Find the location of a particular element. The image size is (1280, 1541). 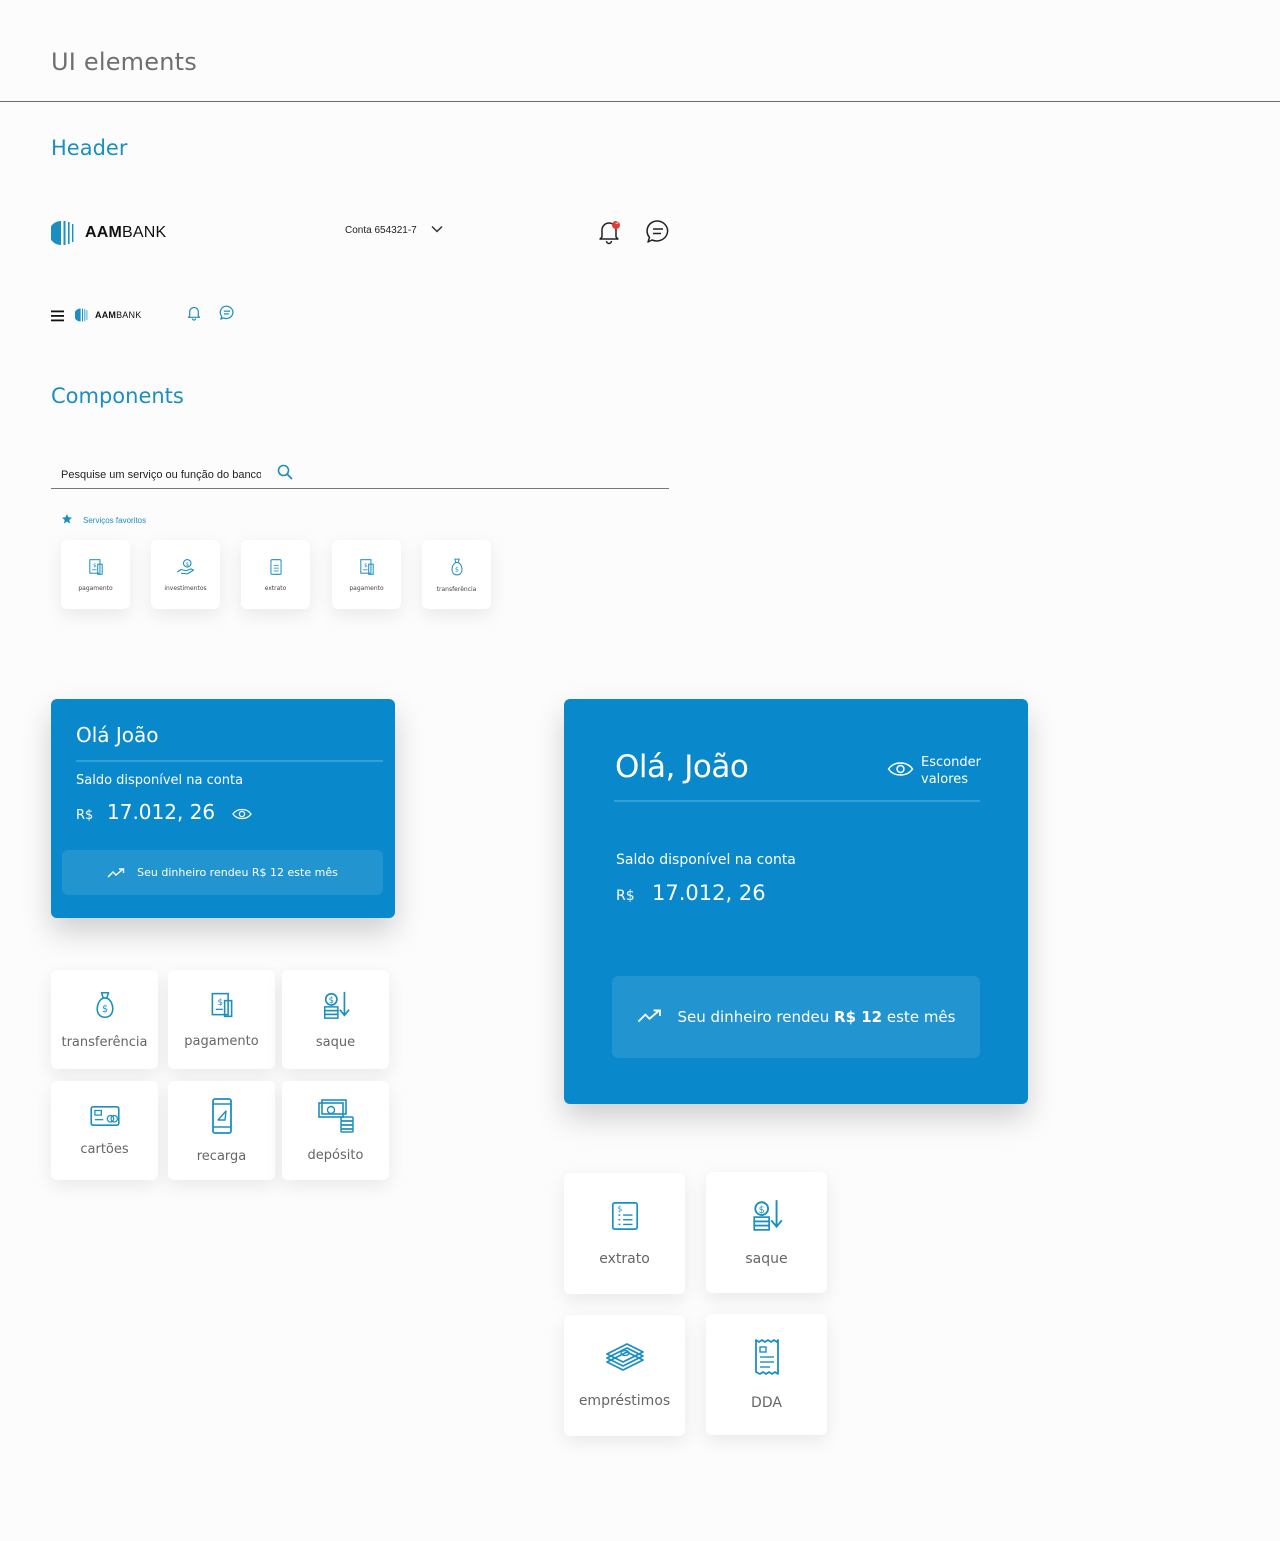

tile-label: empréstimos is located at coordinates (624, 1401).